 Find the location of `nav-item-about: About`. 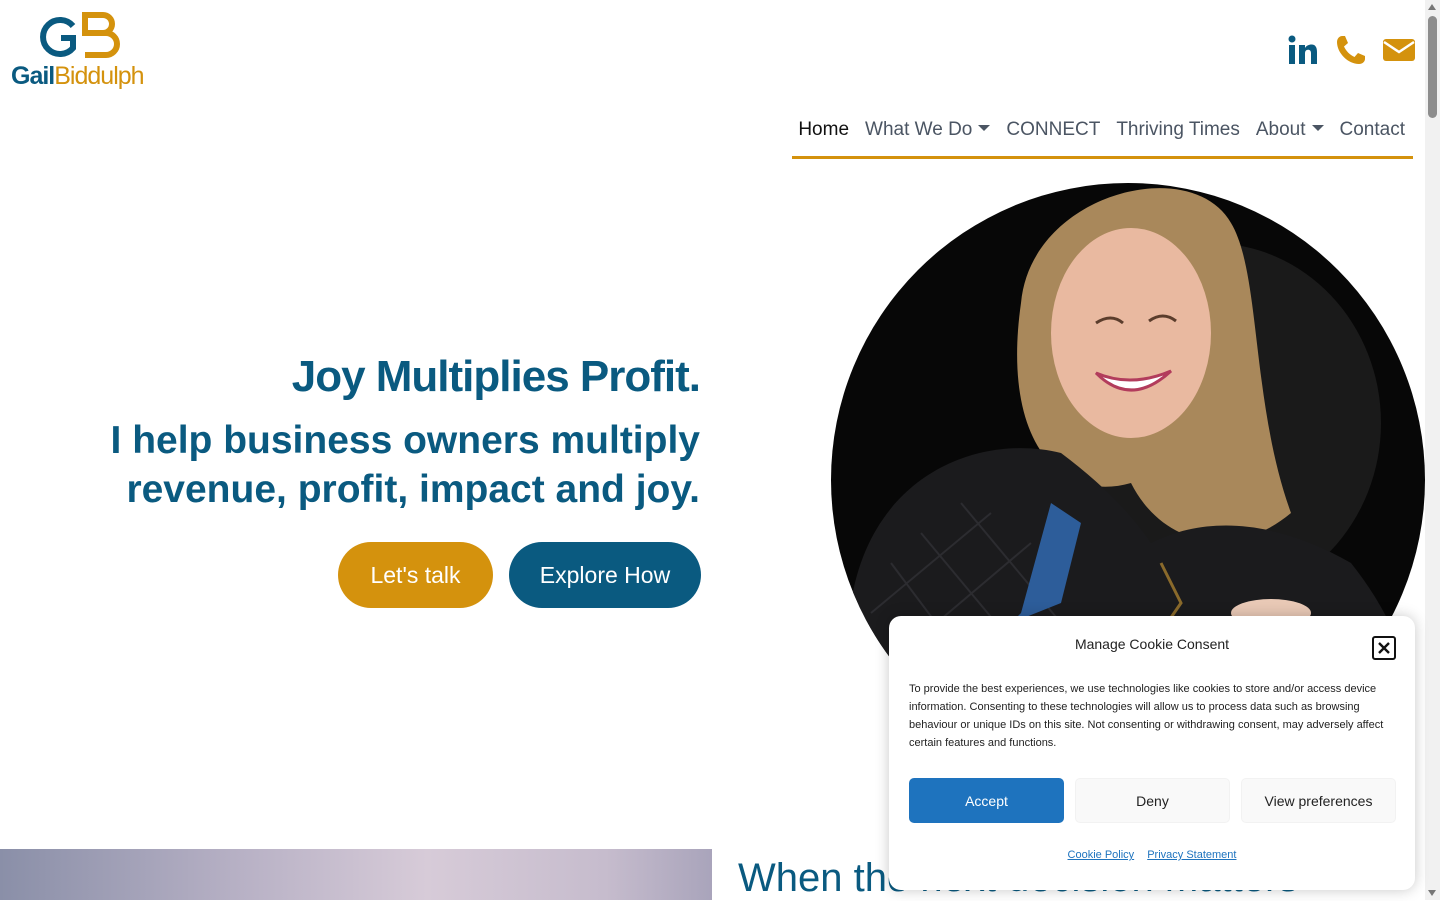

nav-item-about: About is located at coordinates (1290, 130).